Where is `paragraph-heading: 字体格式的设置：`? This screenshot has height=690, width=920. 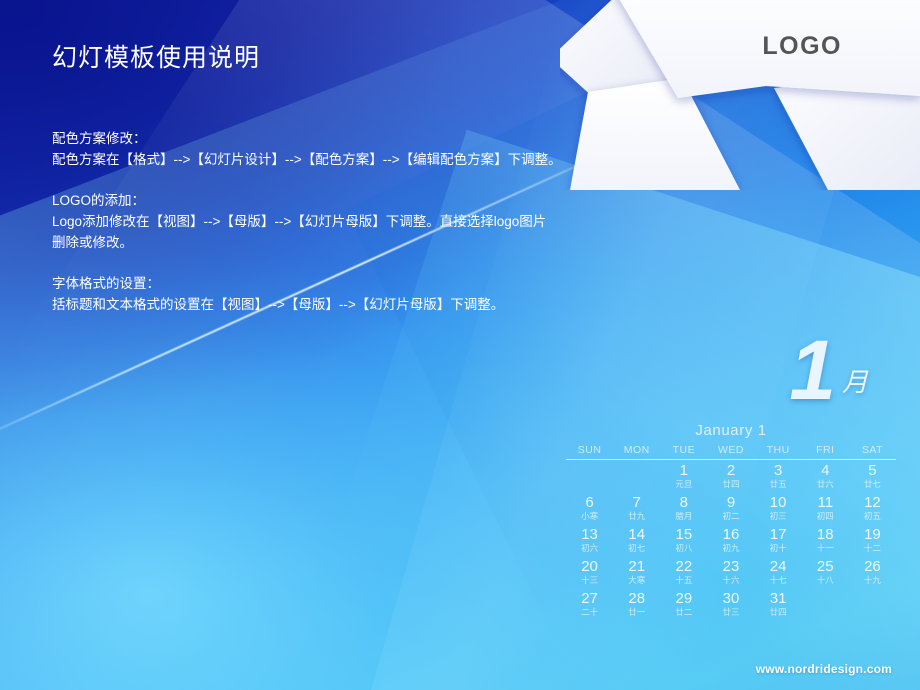 paragraph-heading: 字体格式的设置： is located at coordinates (106, 283).